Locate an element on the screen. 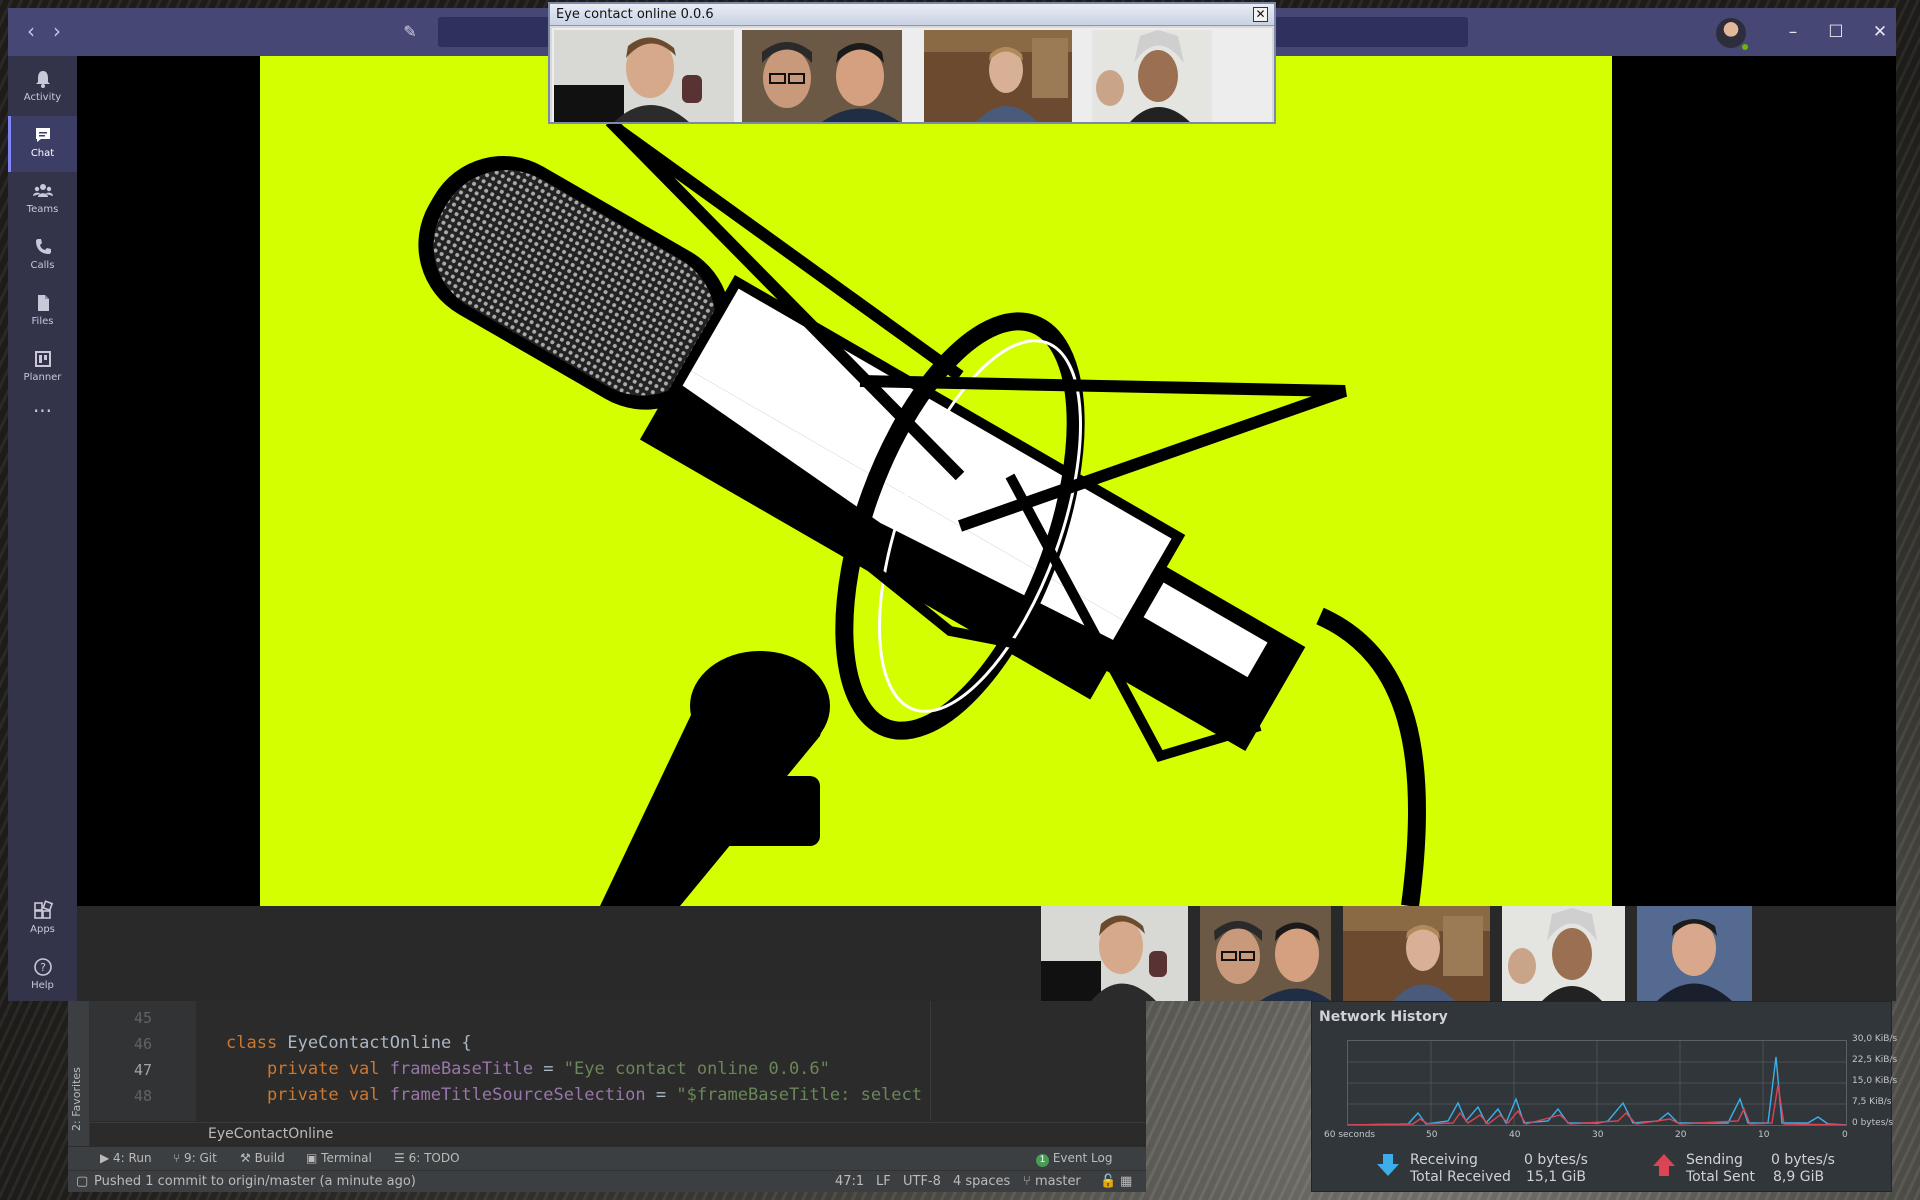 Image resolution: width=1920 pixels, height=1200 pixels. rail-item-more: ··· is located at coordinates (42, 424).